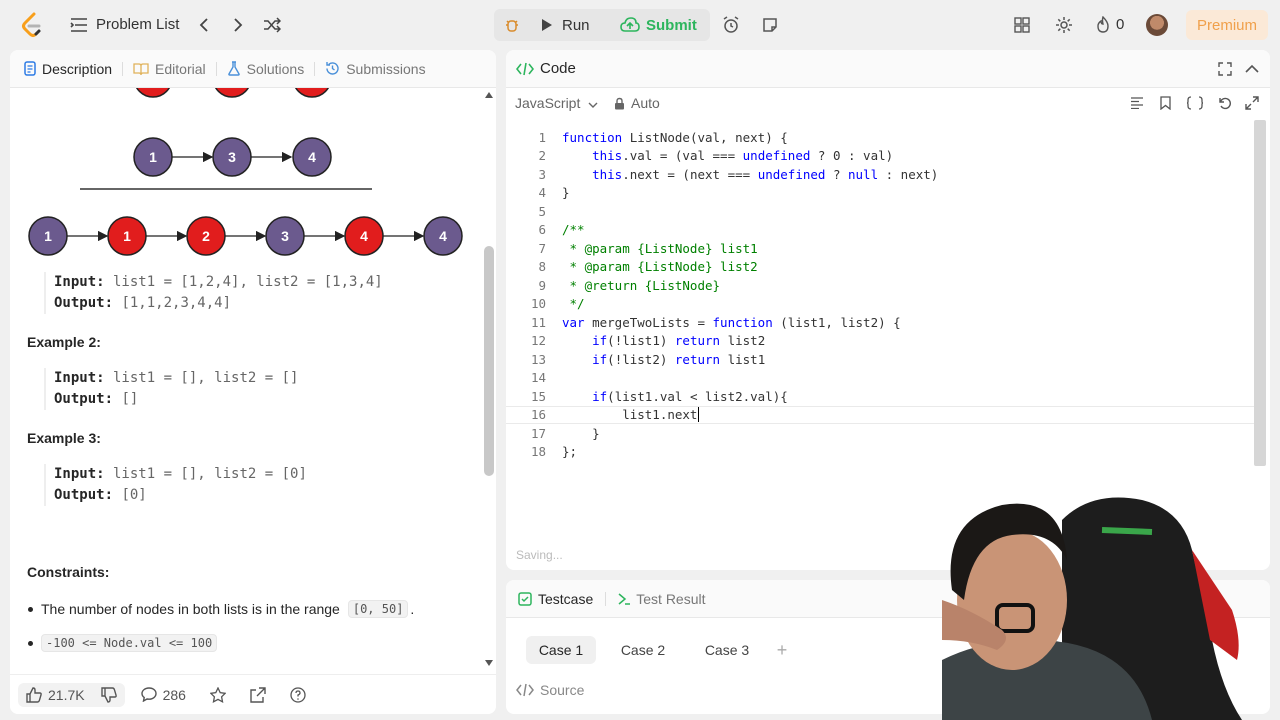  What do you see at coordinates (68, 69) in the screenshot?
I see `tab-description: Description` at bounding box center [68, 69].